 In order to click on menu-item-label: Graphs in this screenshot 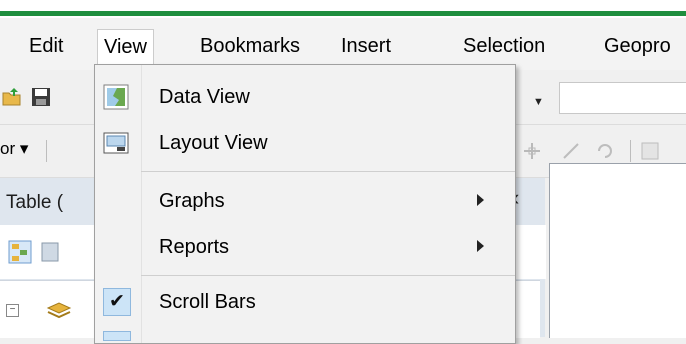, I will do `click(192, 201)`.